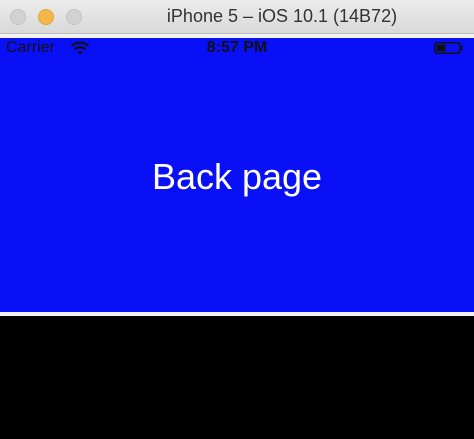  I want to click on page-heading: Back page, so click(237, 176).